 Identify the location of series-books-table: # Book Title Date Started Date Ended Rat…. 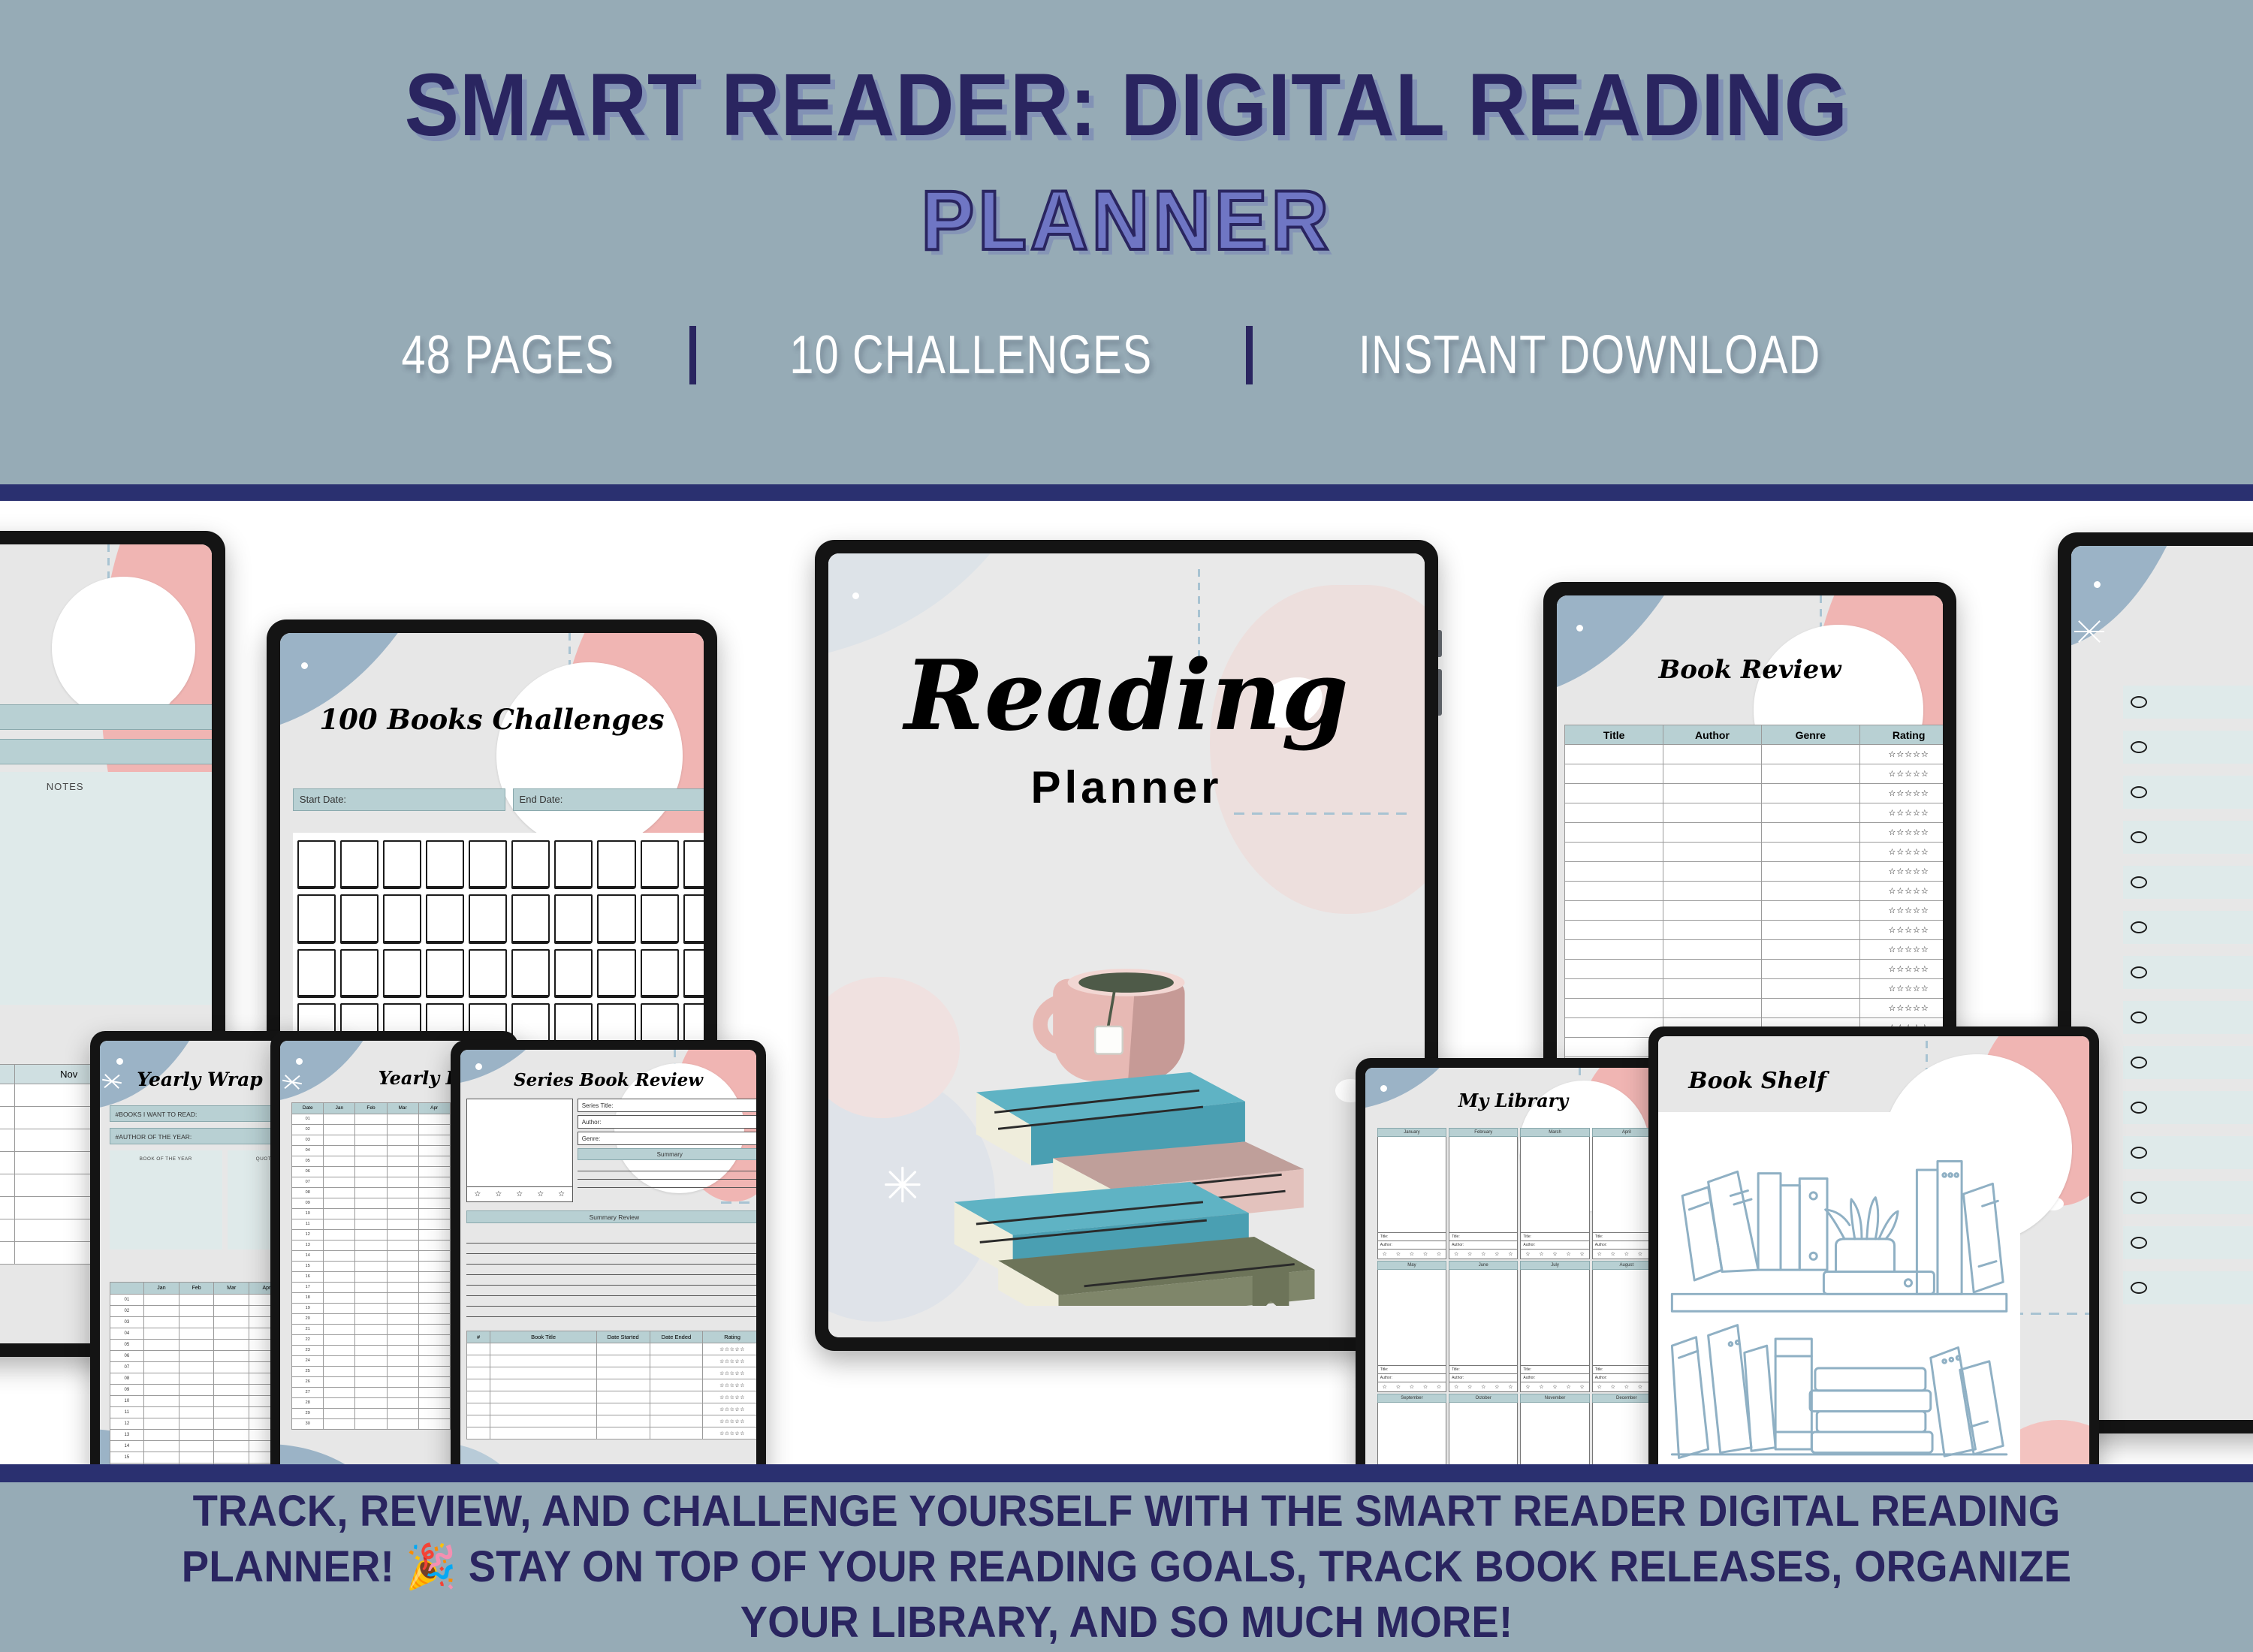
(611, 1385).